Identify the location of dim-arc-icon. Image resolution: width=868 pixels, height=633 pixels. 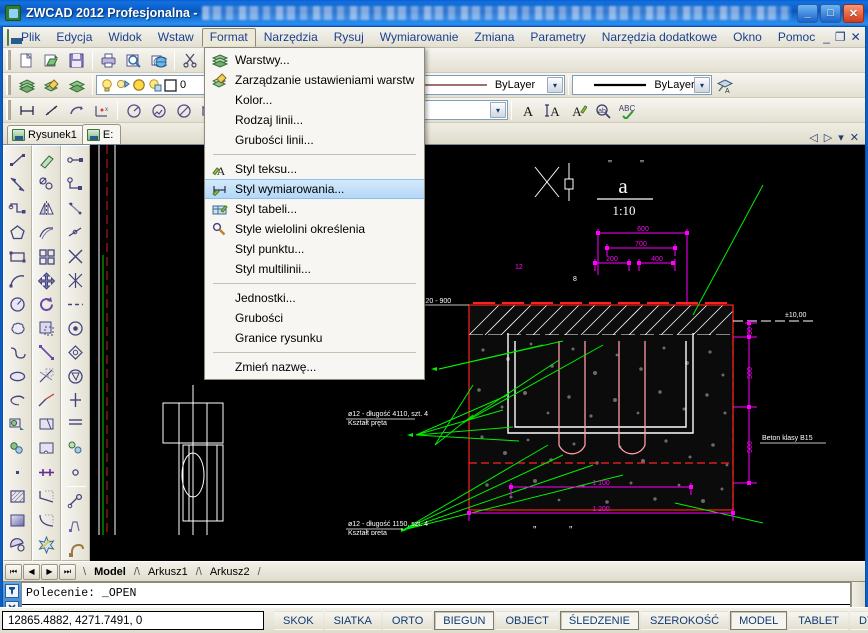
(76, 110).